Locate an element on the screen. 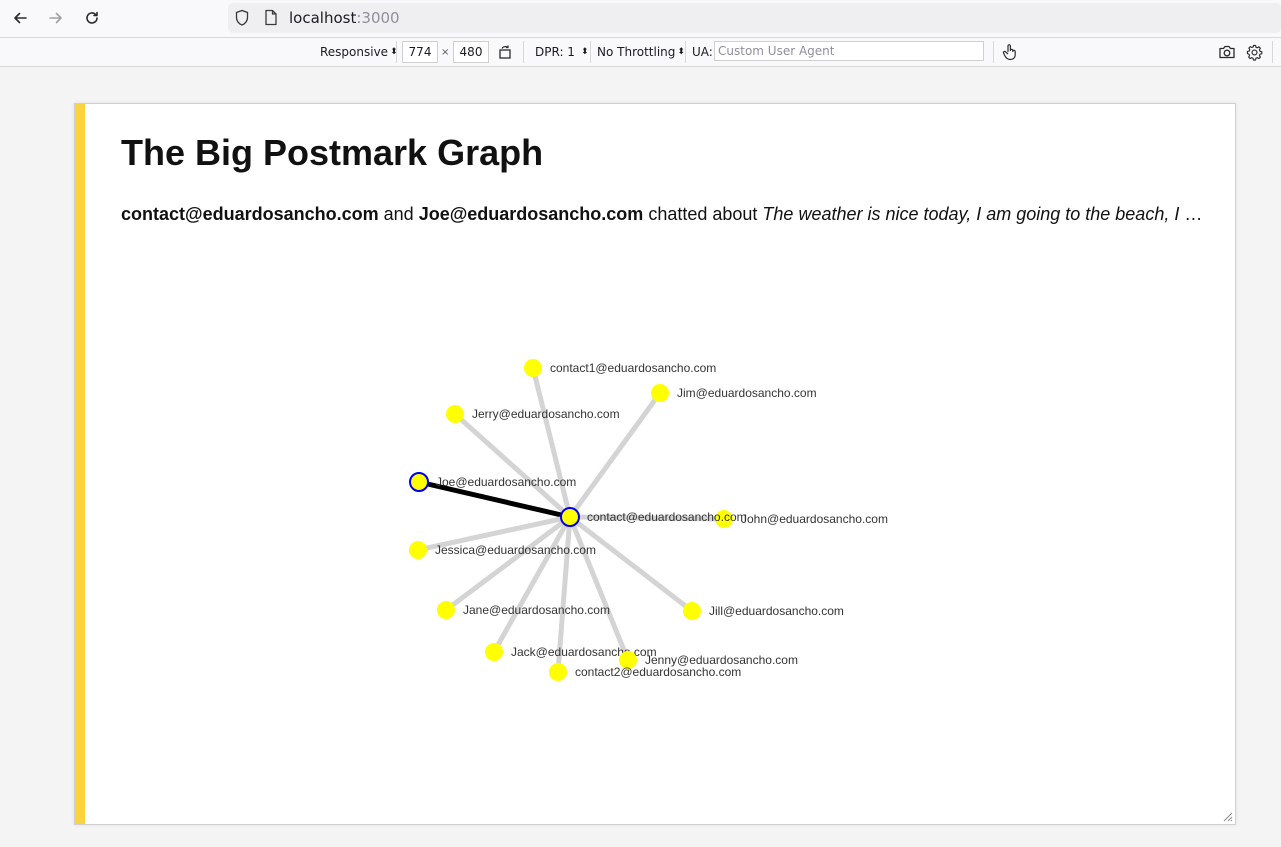 Image resolution: width=1281 pixels, height=847 pixels. viewport-width-input: 774 is located at coordinates (420, 52).